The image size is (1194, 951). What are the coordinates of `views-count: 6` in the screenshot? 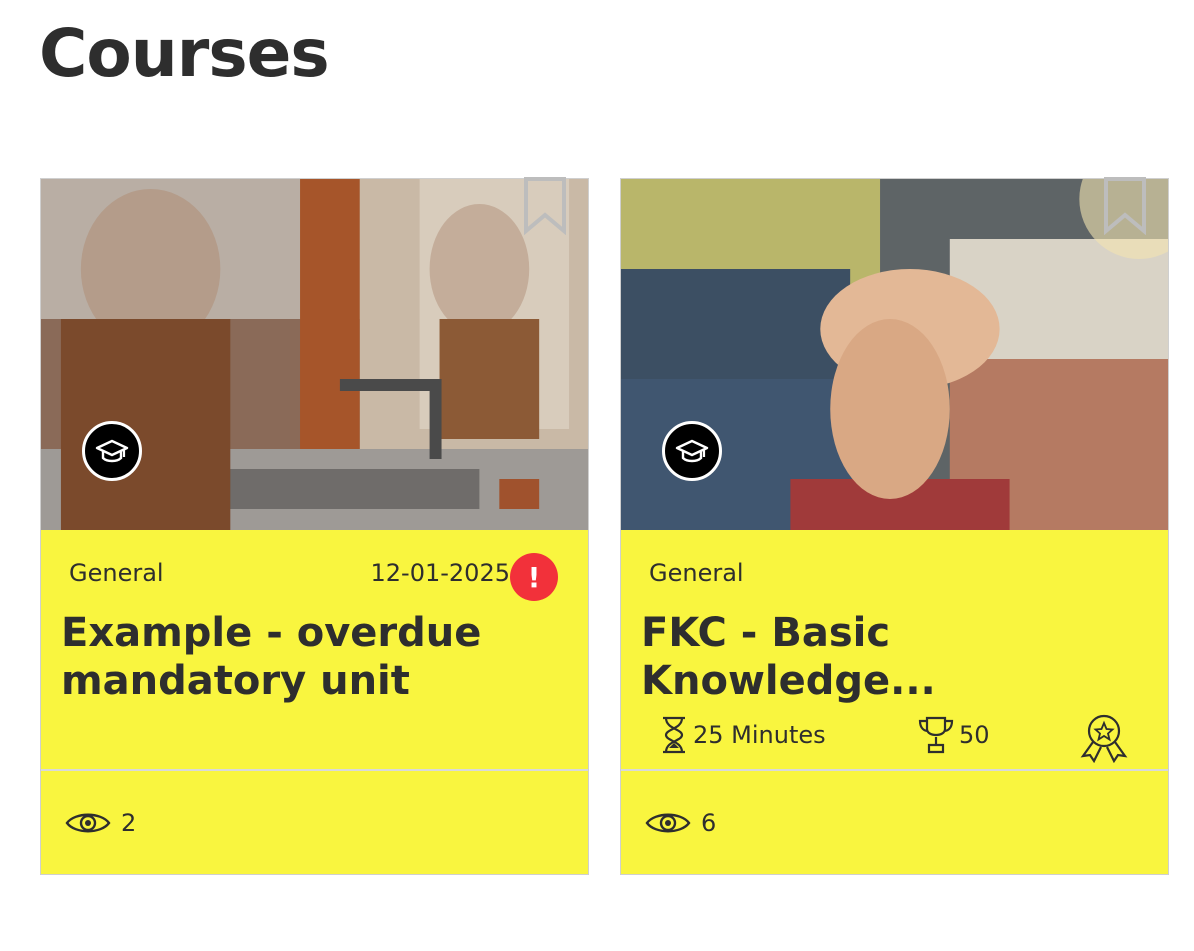 It's located at (680, 823).